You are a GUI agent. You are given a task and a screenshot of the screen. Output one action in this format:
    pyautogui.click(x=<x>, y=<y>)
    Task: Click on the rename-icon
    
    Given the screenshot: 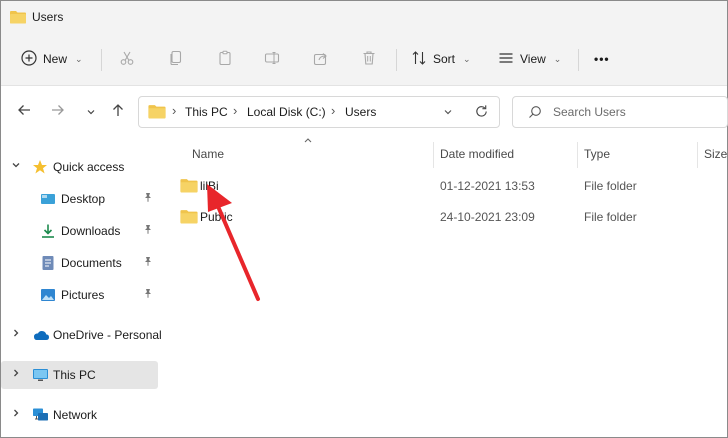 What is the action you would take?
    pyautogui.click(x=272, y=59)
    